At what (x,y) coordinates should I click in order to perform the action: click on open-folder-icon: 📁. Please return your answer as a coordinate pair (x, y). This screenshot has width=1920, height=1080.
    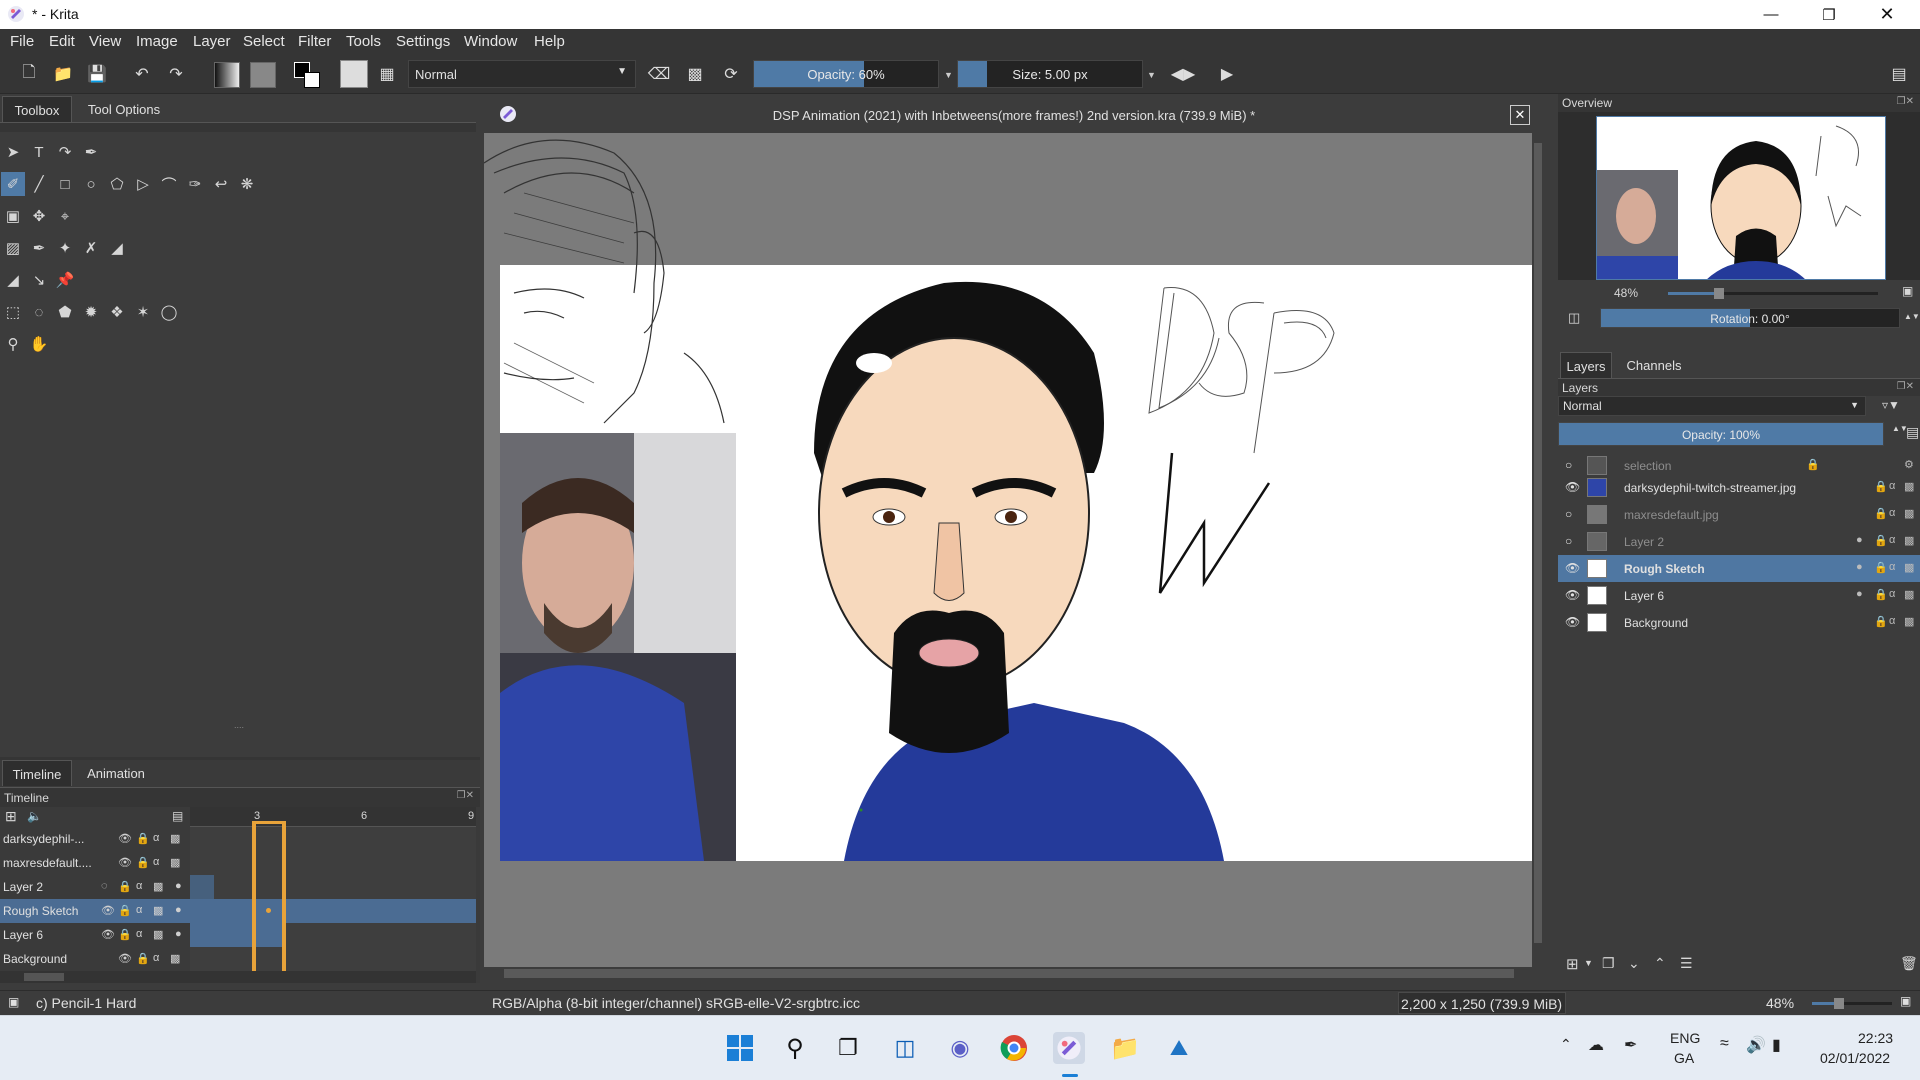
    Looking at the image, I should click on (63, 74).